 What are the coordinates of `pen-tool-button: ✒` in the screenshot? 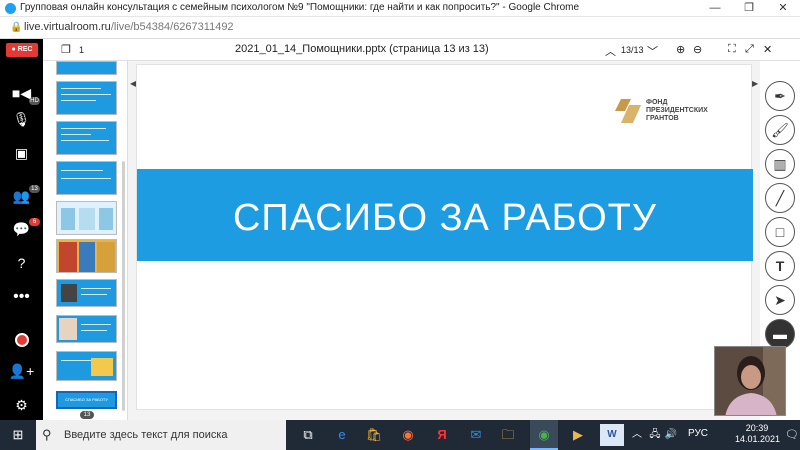 It's located at (780, 96).